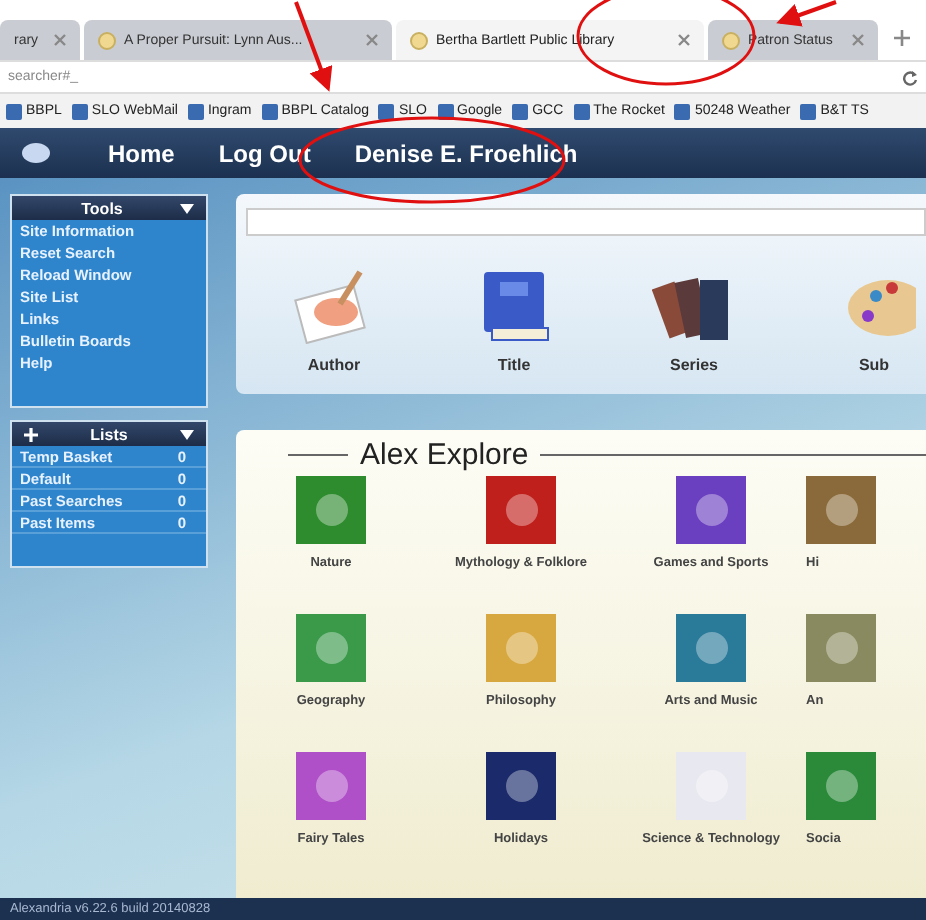 Image resolution: width=926 pixels, height=920 pixels. I want to click on panel-header: Lists, so click(109, 434).